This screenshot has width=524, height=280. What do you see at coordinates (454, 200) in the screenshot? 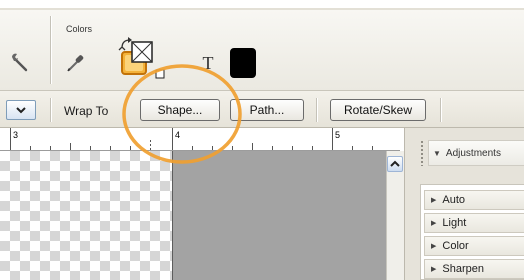
I see `palette-item-label: Auto` at bounding box center [454, 200].